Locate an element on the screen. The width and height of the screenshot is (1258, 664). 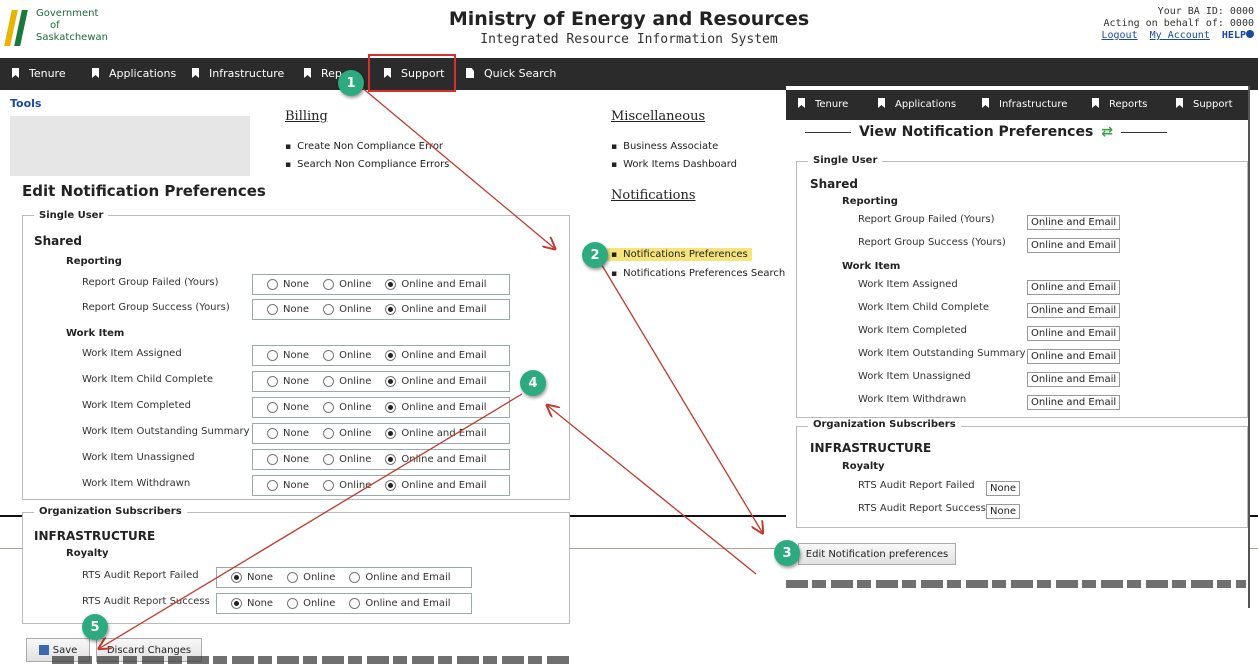
callout-4: 4 is located at coordinates (533, 383).